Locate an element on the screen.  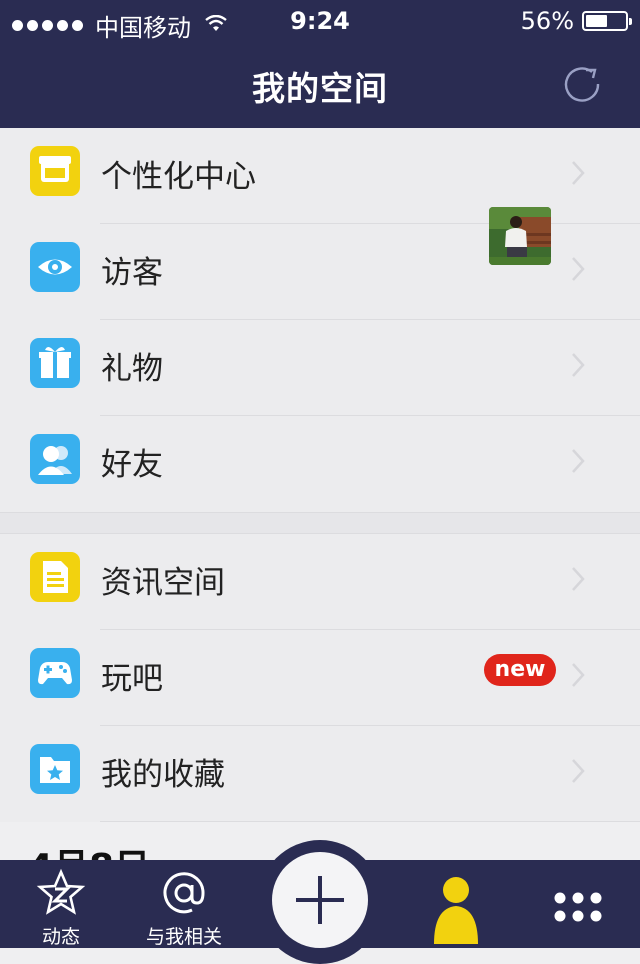
compose-plus-button is located at coordinates (320, 900).